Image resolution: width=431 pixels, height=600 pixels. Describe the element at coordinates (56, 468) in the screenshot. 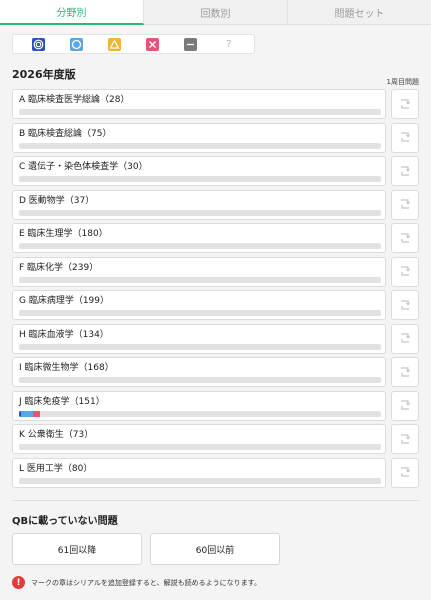

I see `subject-label: L 医用工学（80）` at that location.